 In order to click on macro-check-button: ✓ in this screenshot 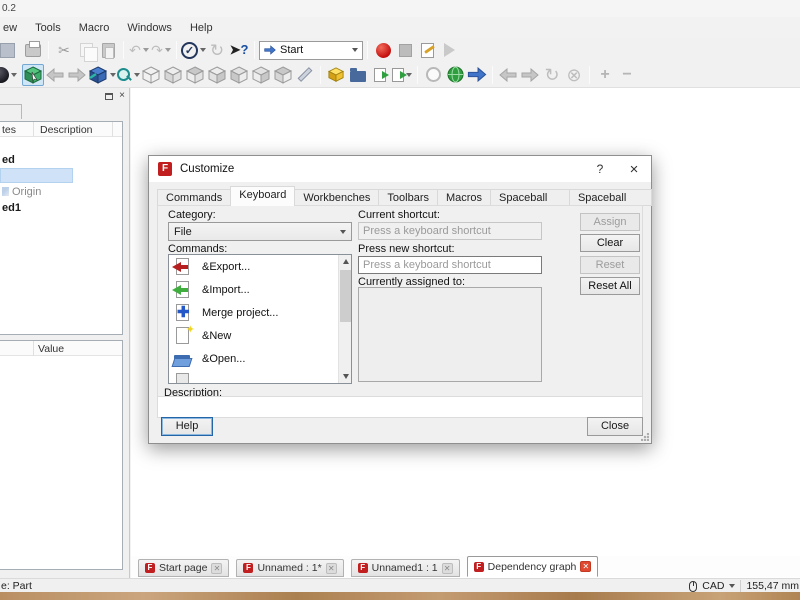, I will do `click(193, 50)`.